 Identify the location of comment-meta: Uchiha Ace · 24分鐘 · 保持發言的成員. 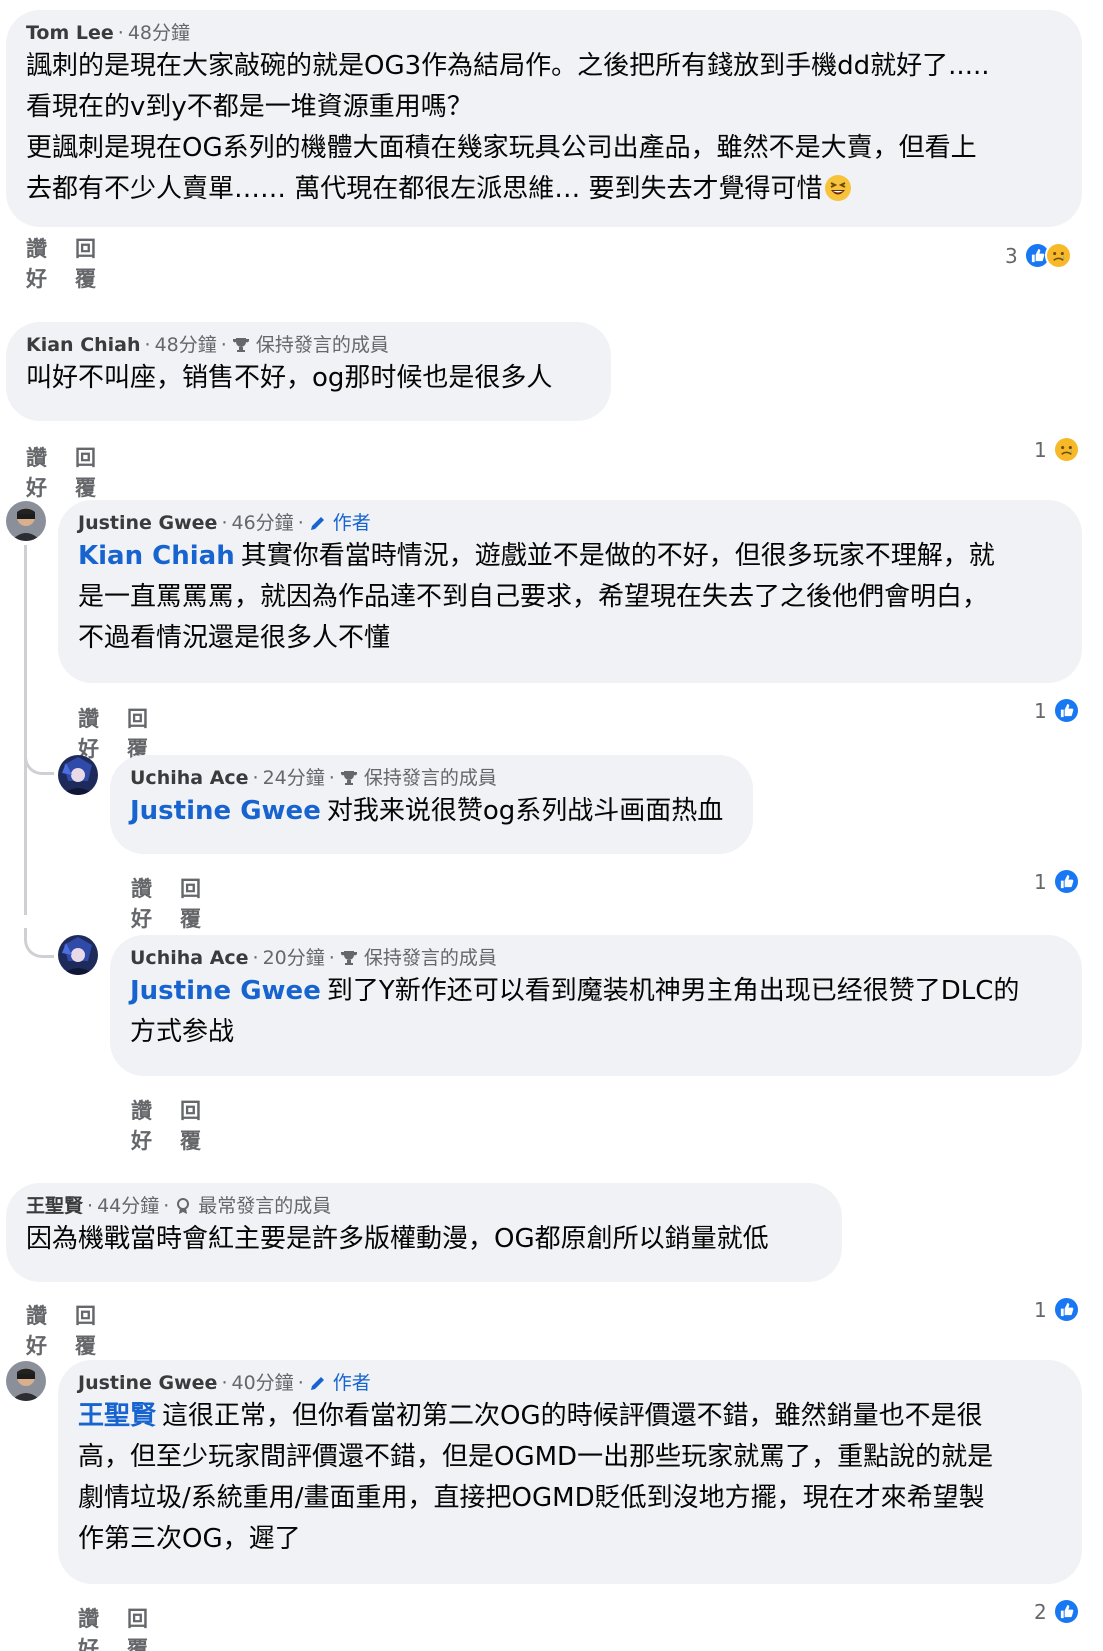
(313, 778).